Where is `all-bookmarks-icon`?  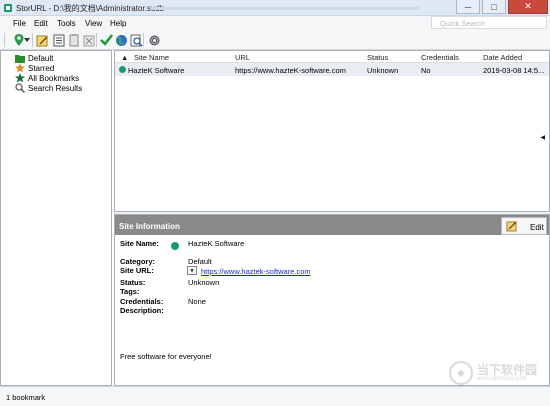
all-bookmarks-icon is located at coordinates (20, 78).